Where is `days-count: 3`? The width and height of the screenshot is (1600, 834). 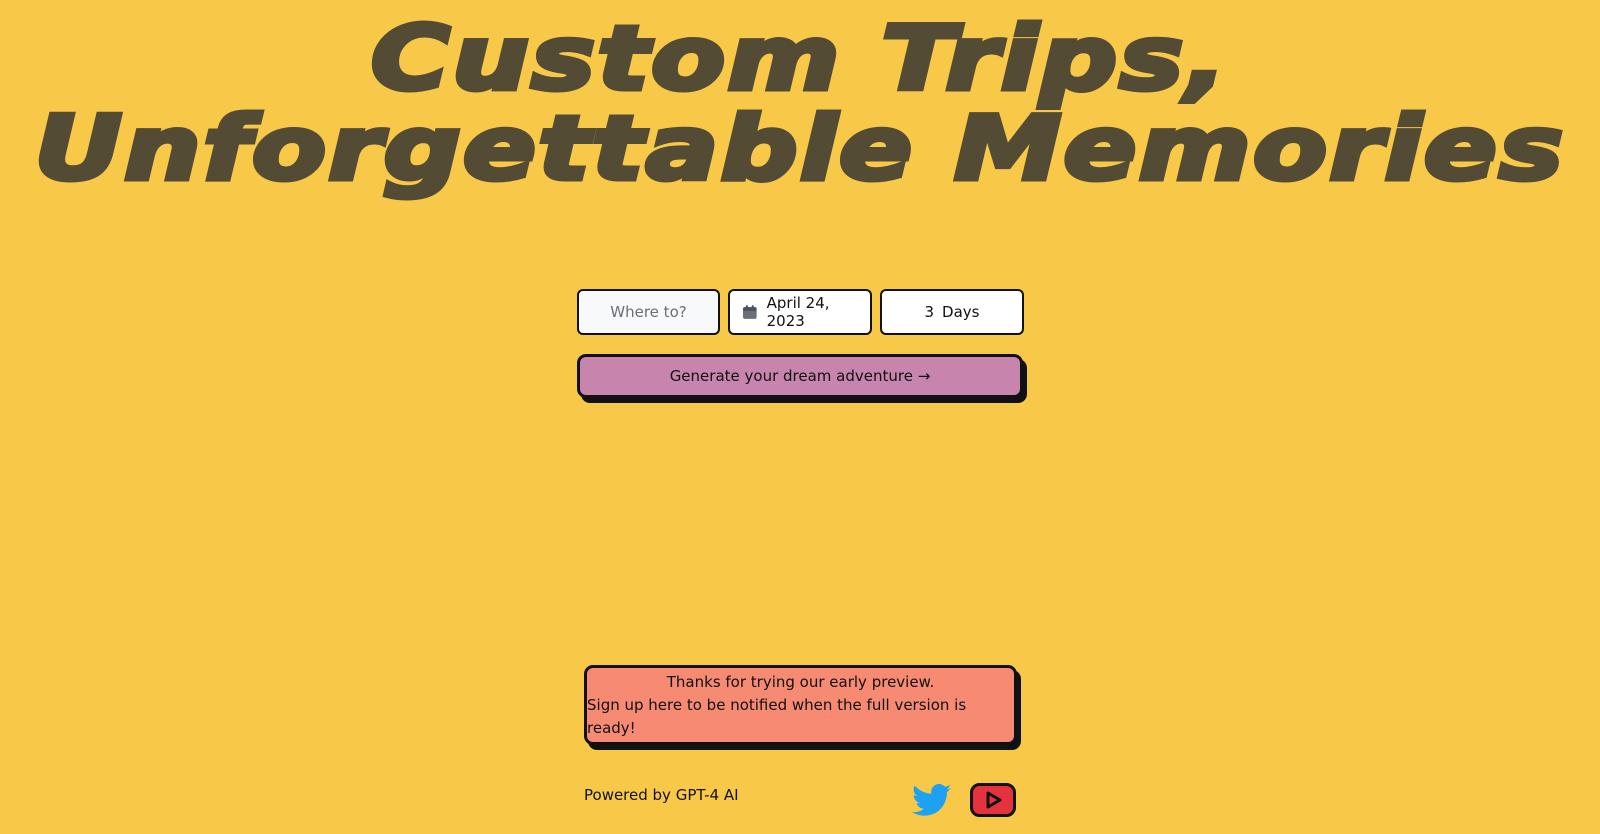 days-count: 3 is located at coordinates (929, 312).